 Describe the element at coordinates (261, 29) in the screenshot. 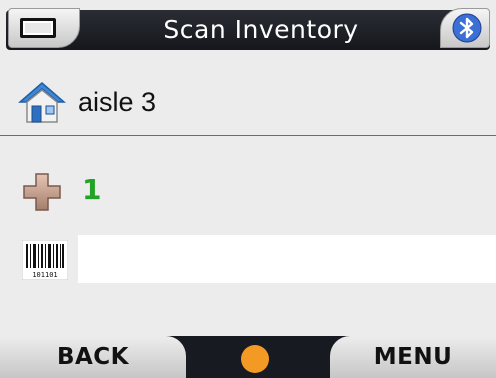

I see `screen-title: Scan Inventory` at that location.